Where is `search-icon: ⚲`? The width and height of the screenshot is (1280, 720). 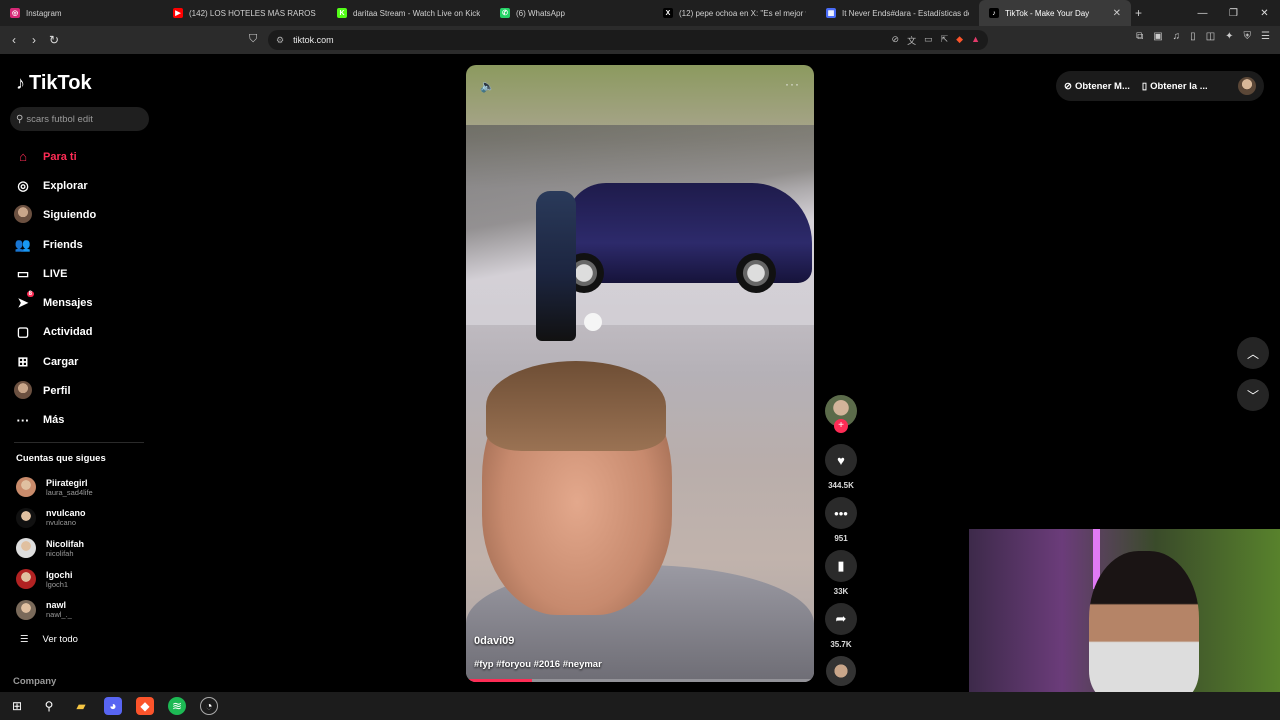 search-icon: ⚲ is located at coordinates (20, 119).